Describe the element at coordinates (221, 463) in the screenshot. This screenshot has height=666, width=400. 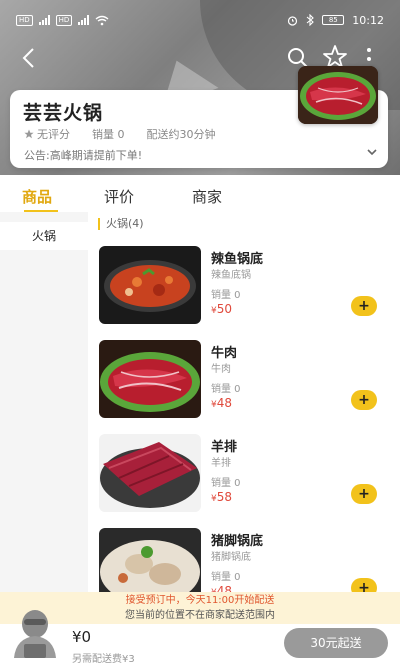
I see `product-desc: 羊排` at that location.